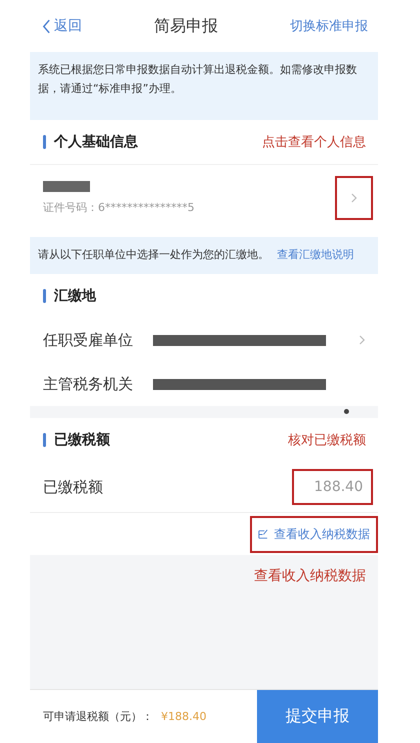  I want to click on form-row: 任职受雇单位, so click(204, 340).